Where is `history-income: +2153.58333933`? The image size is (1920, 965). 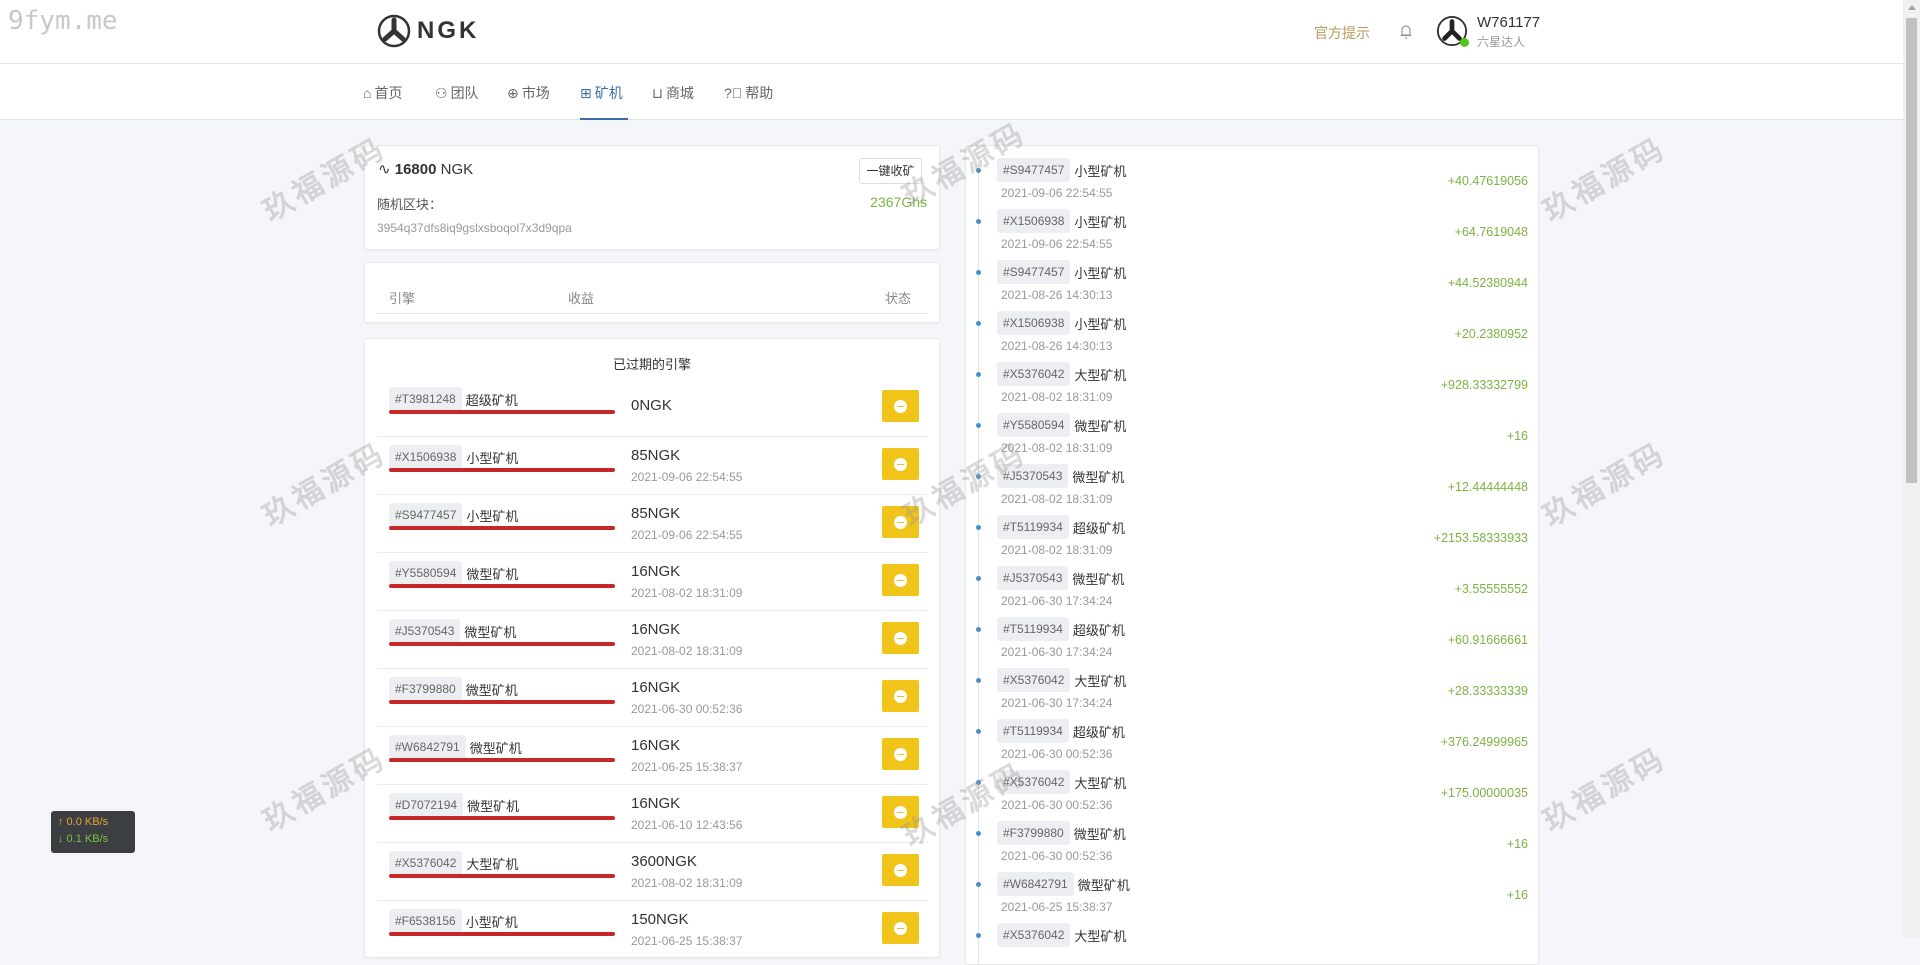 history-income: +2153.58333933 is located at coordinates (1480, 538).